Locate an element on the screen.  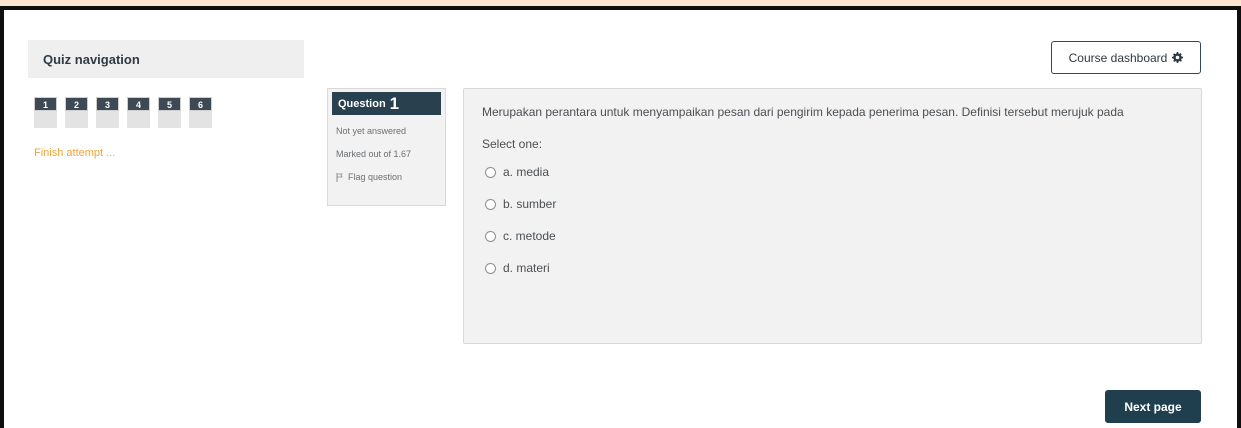
question-nav-number: 5 is located at coordinates (169, 104).